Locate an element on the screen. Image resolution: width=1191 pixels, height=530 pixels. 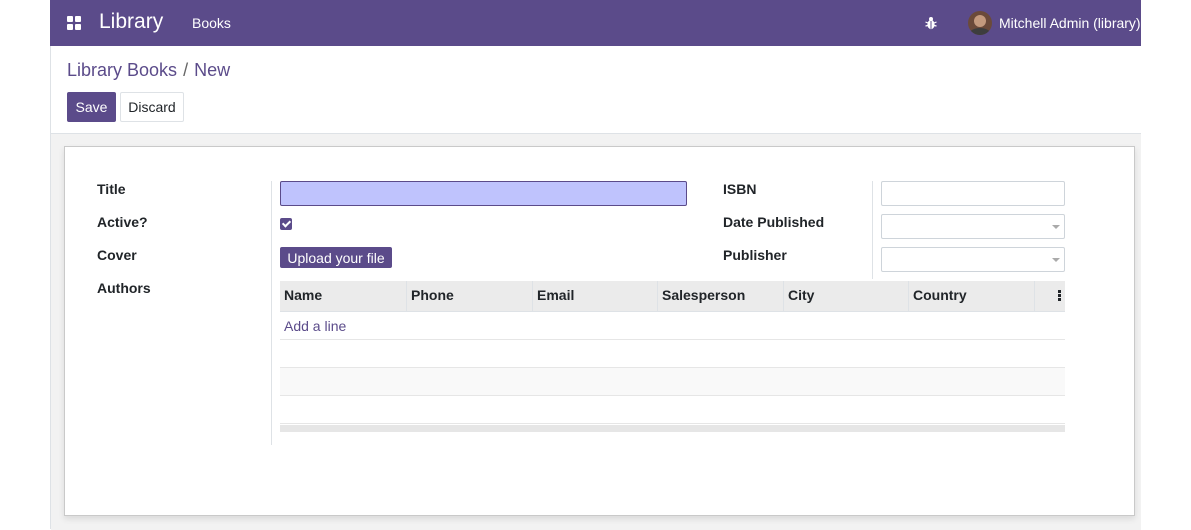
cover-label: Cover is located at coordinates (117, 255).